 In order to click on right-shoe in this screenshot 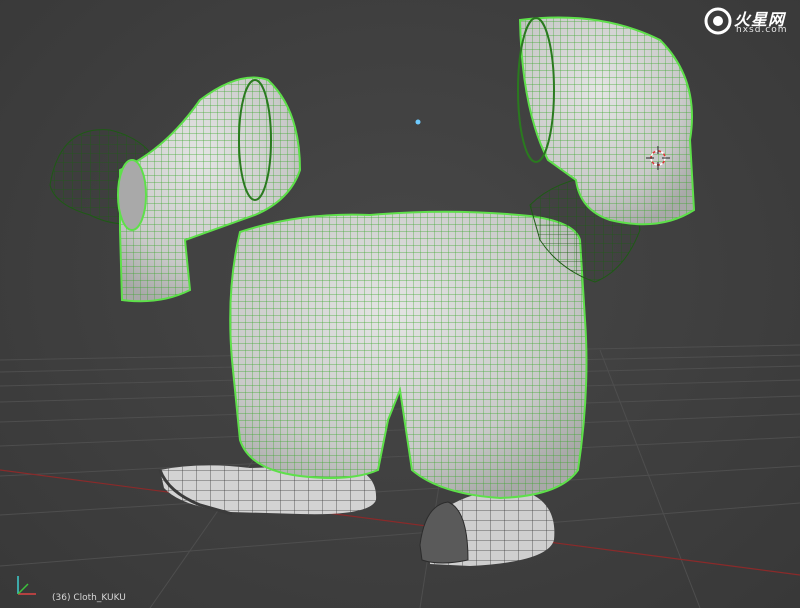, I will do `click(487, 527)`.